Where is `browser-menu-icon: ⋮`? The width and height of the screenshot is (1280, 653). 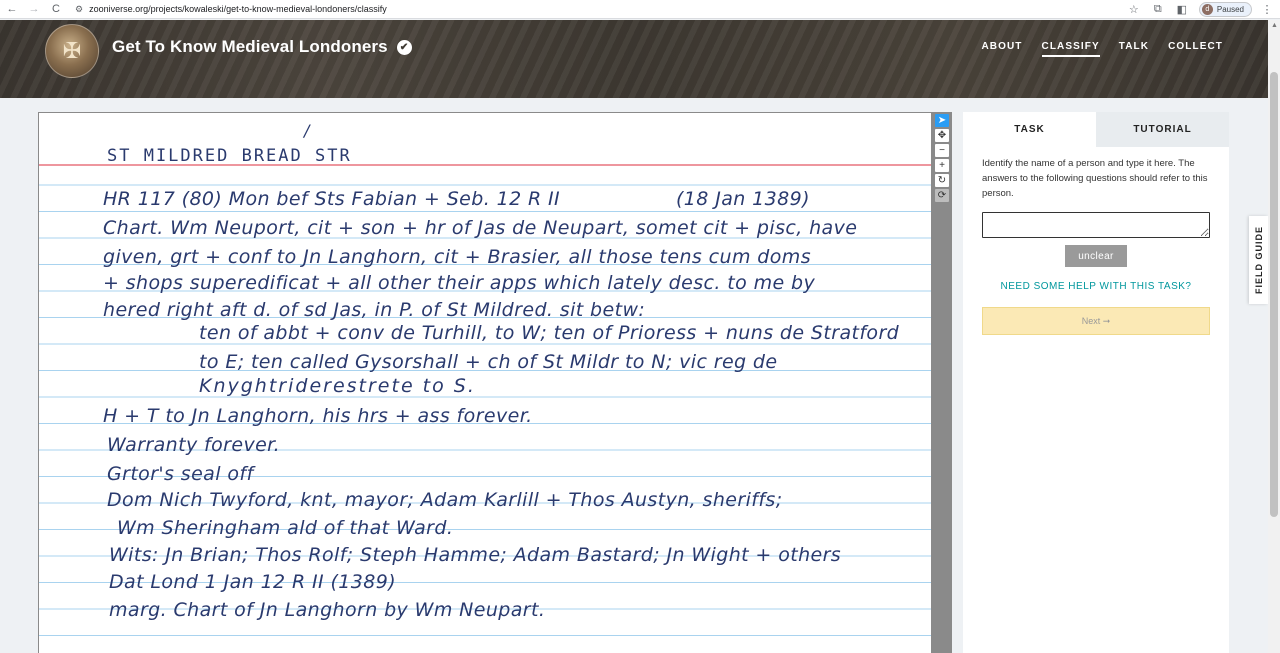 browser-menu-icon: ⋮ is located at coordinates (1267, 9).